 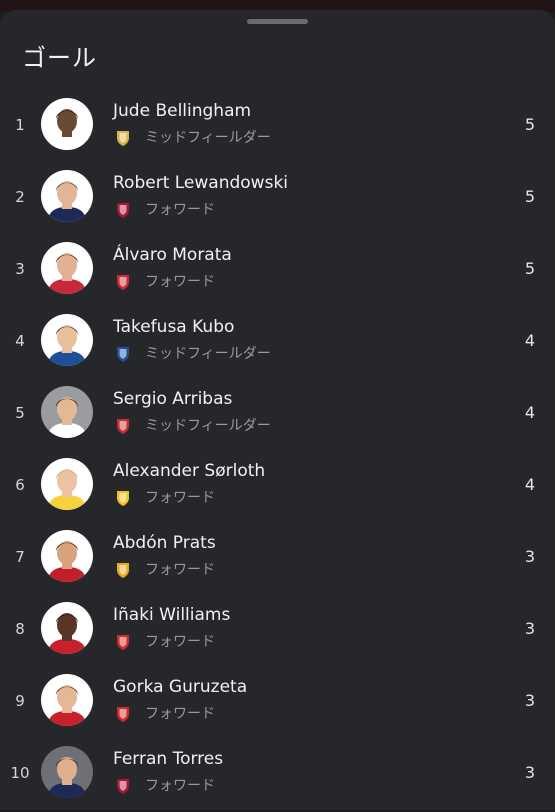 I want to click on player-name: Abdón Prats, so click(x=164, y=543).